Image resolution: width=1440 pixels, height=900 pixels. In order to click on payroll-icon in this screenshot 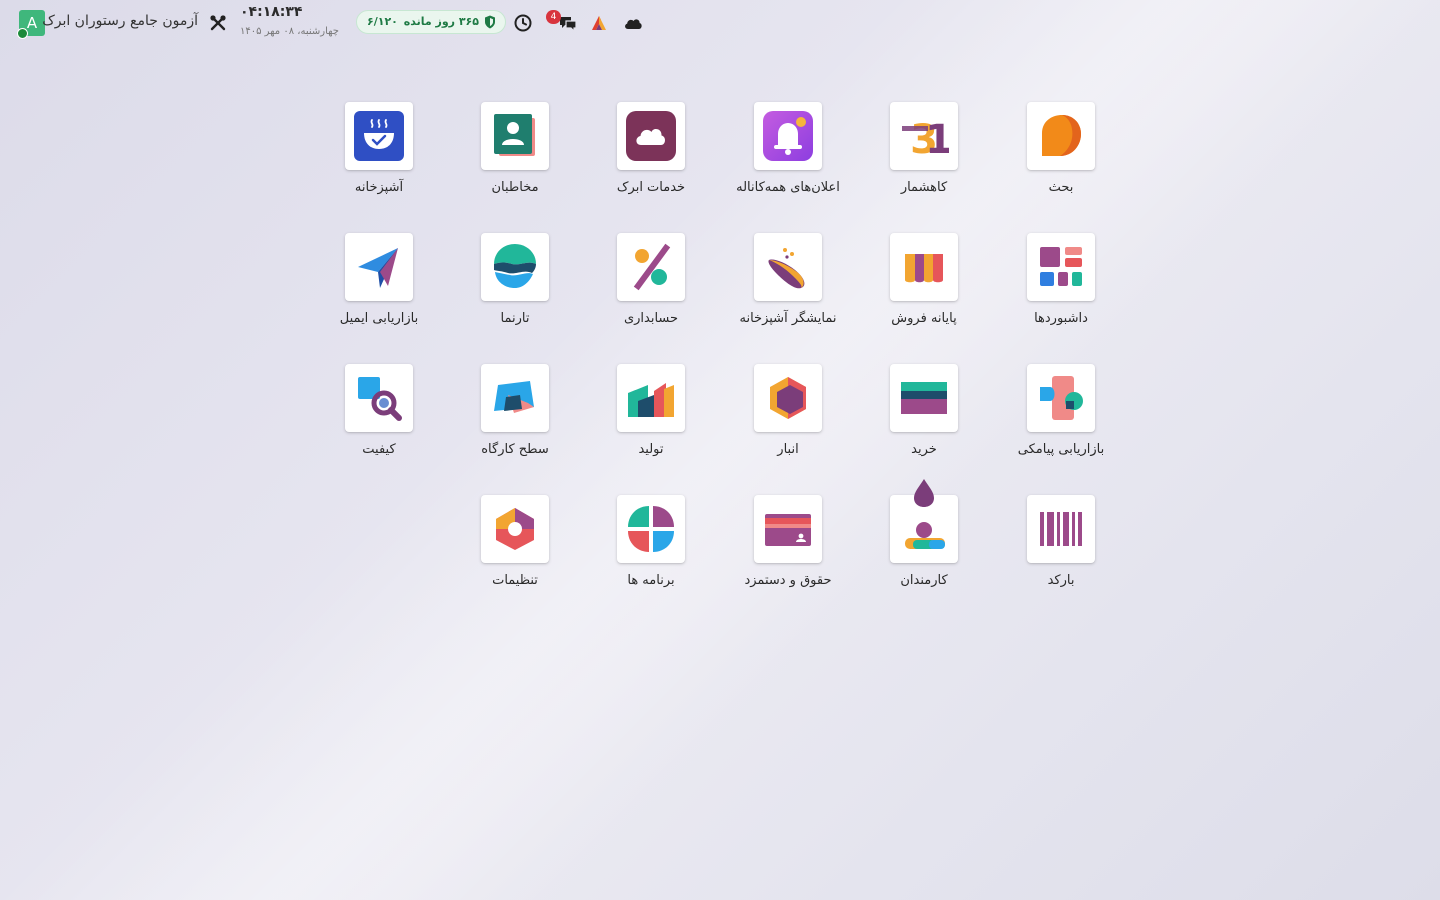, I will do `click(788, 530)`.